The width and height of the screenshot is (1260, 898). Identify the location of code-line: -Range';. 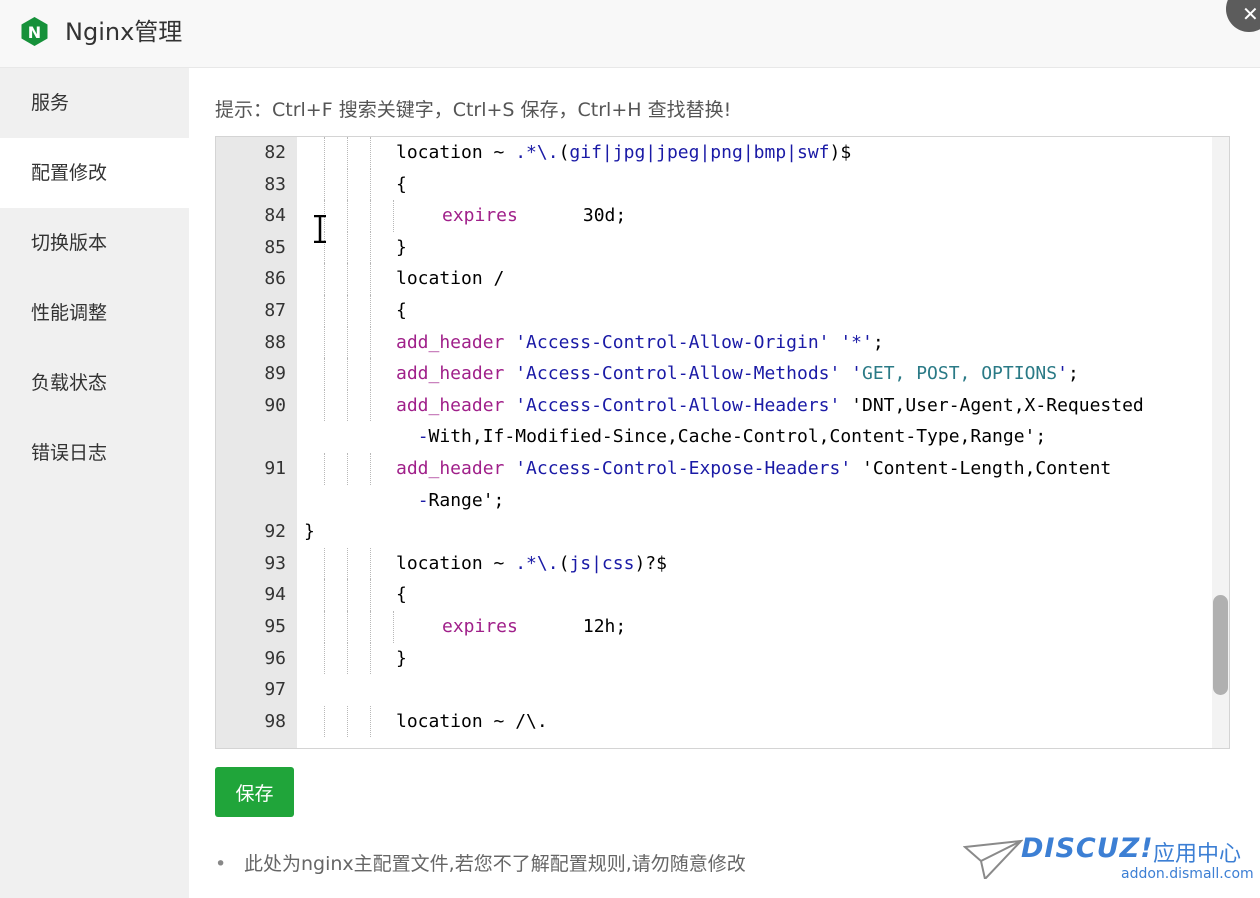
(714, 501).